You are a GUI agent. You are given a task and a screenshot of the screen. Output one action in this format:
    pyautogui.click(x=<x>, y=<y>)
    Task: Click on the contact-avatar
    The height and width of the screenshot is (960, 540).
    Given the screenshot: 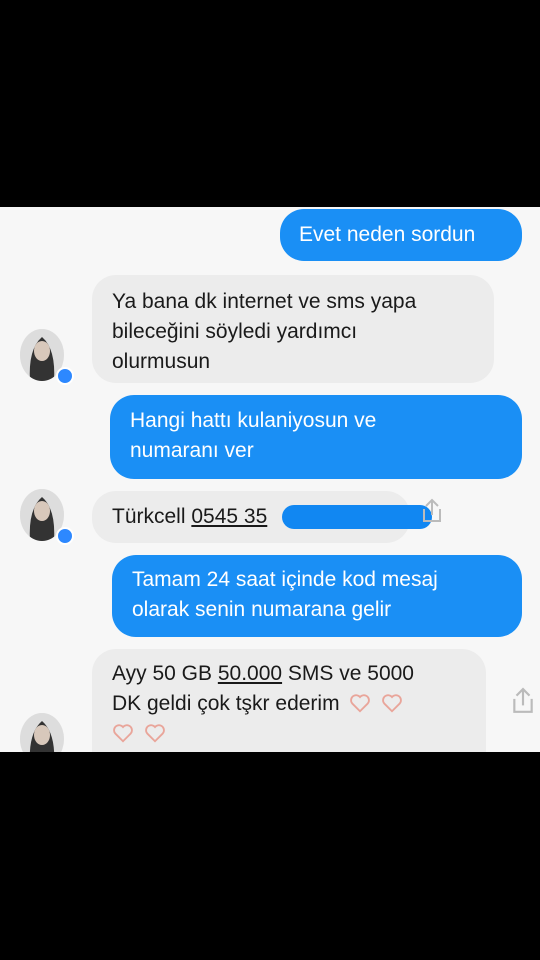 What is the action you would take?
    pyautogui.click(x=42, y=732)
    